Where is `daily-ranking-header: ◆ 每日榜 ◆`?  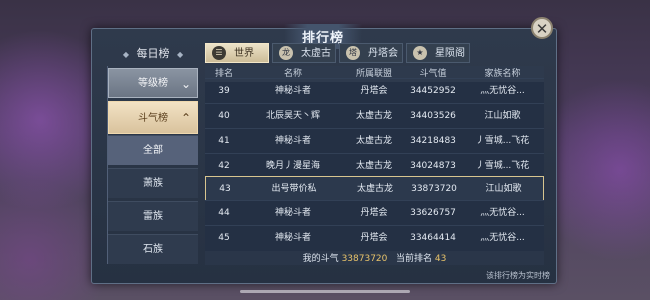 daily-ranking-header: ◆ 每日榜 ◆ is located at coordinates (153, 55).